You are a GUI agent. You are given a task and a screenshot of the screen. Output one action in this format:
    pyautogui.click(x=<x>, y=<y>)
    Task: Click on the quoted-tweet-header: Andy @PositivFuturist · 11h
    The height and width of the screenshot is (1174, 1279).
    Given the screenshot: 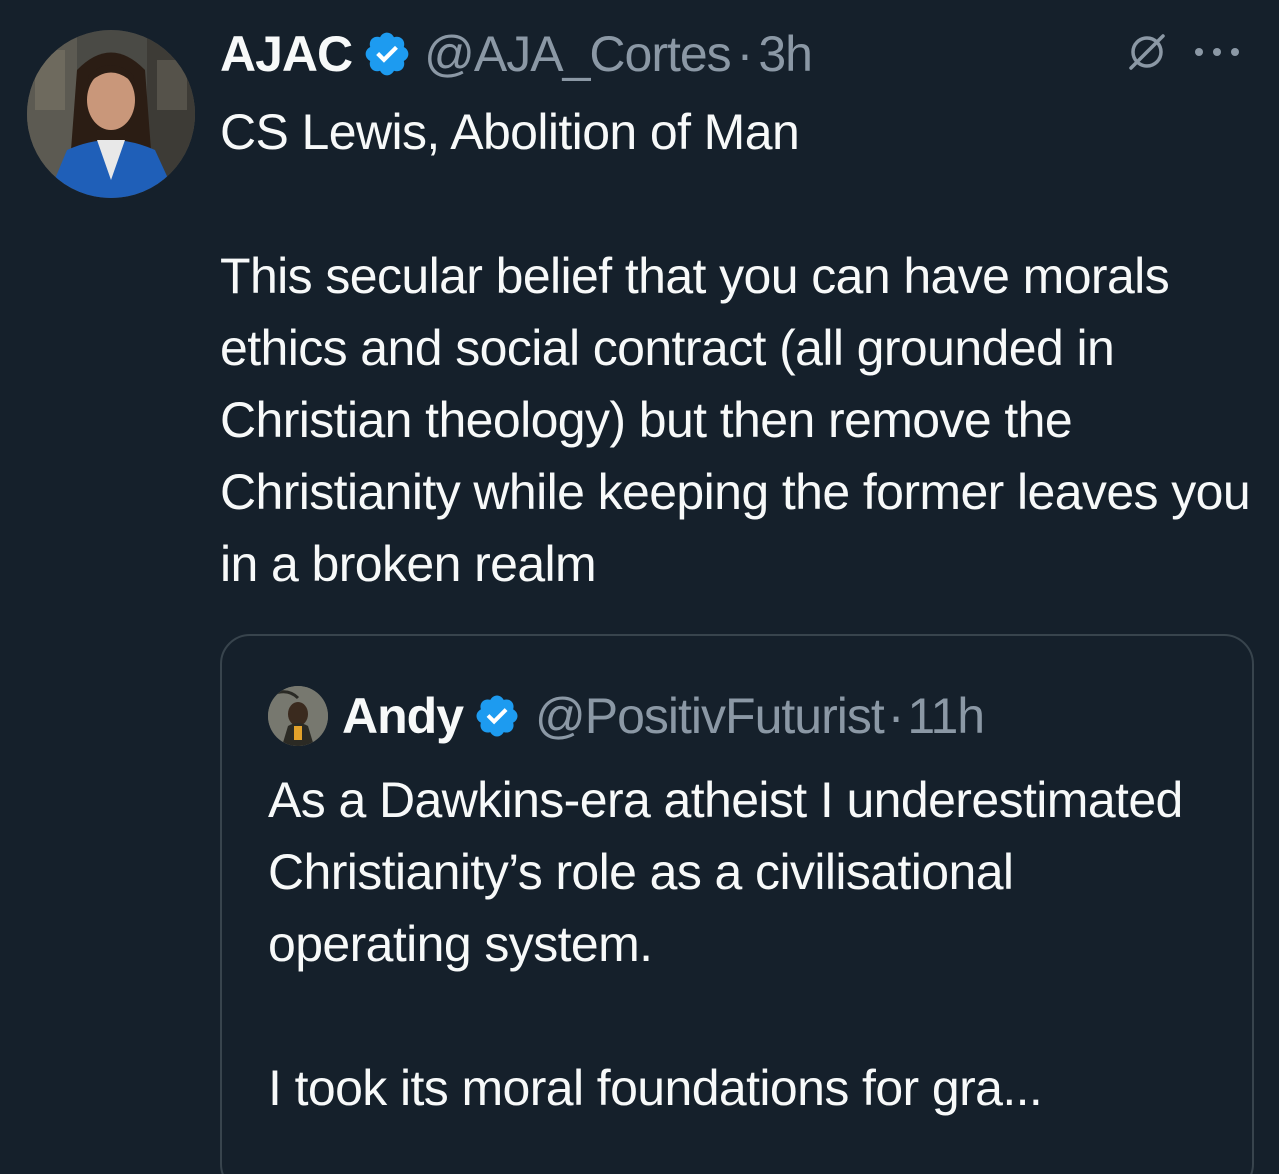 What is the action you would take?
    pyautogui.click(x=626, y=716)
    